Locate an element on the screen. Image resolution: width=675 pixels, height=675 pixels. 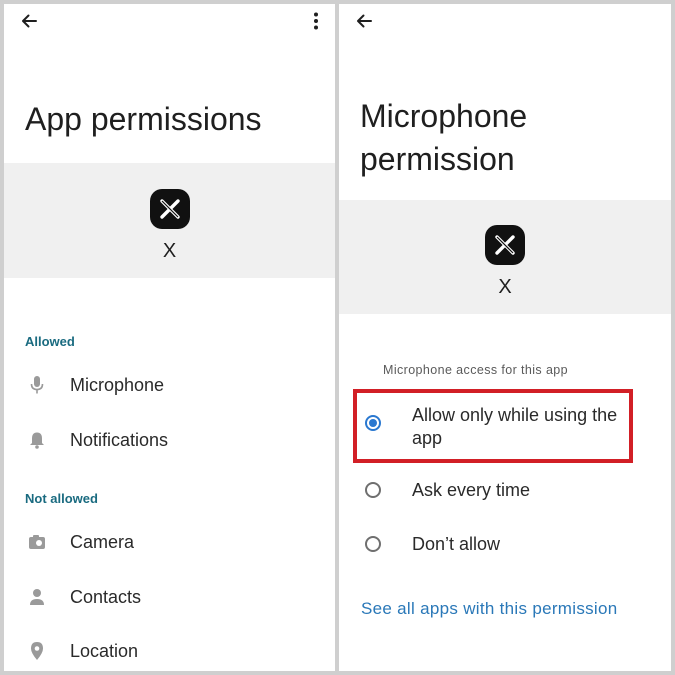
page-title: Microphone permission is located at coordinates (443, 138).